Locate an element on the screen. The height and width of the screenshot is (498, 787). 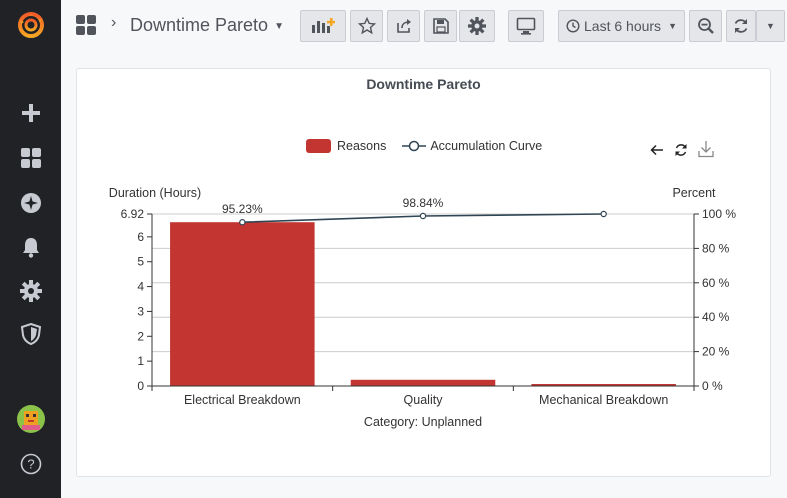
star-icon is located at coordinates (366, 26).